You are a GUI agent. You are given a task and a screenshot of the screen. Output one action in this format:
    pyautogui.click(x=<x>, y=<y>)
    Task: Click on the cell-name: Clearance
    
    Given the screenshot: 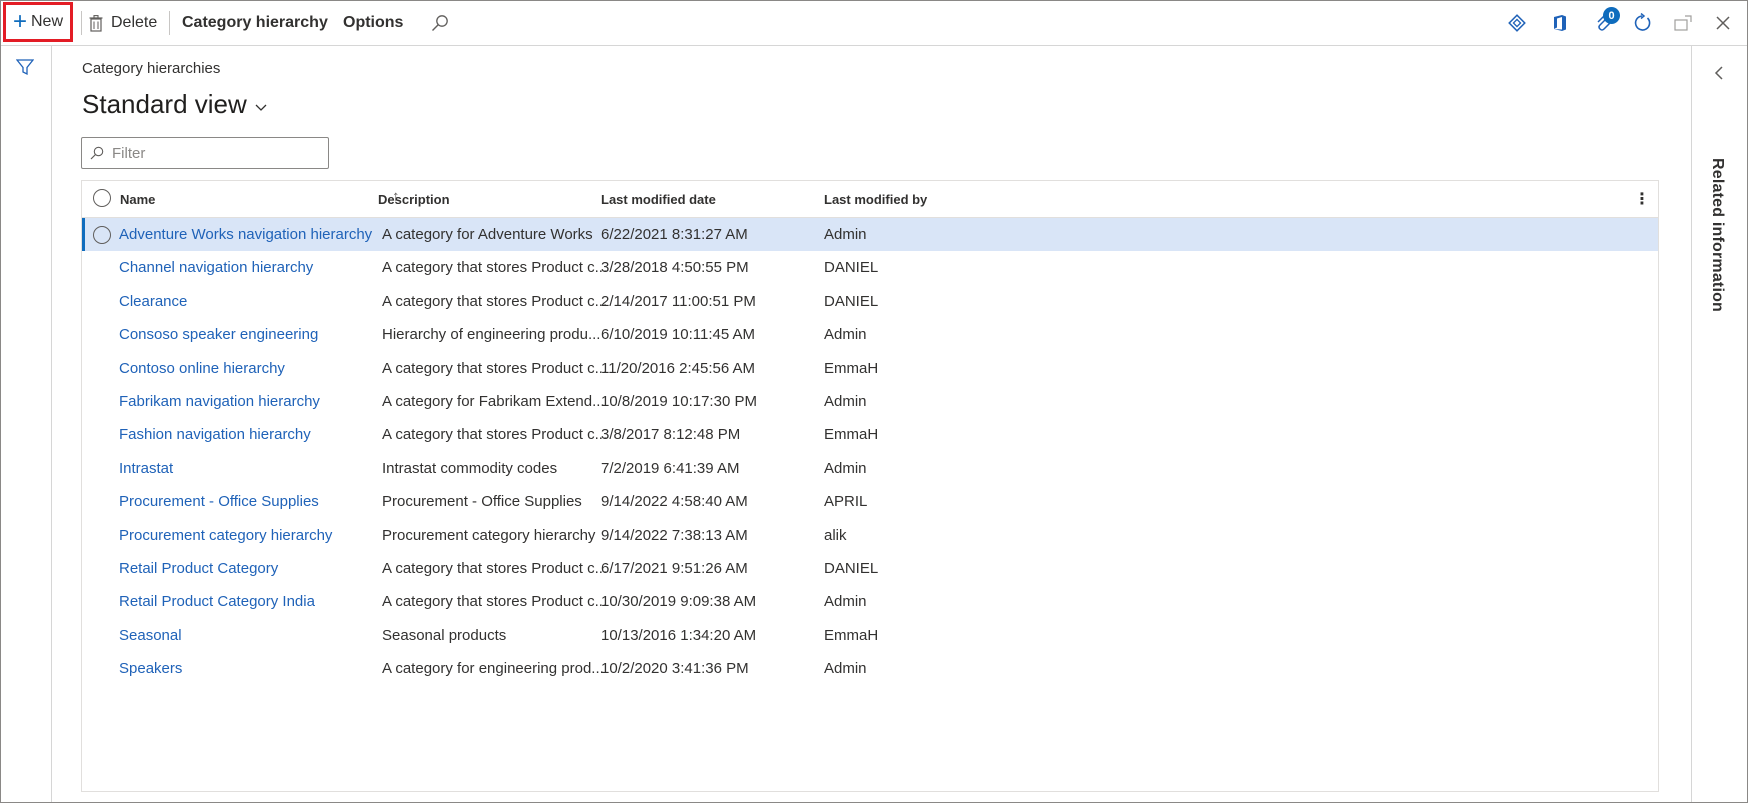 What is the action you would take?
    pyautogui.click(x=256, y=301)
    